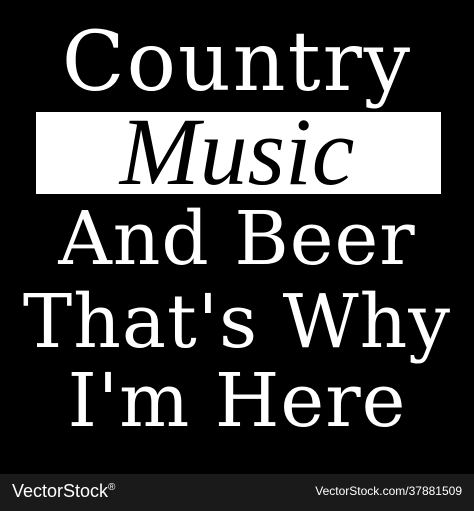  I want to click on headline-line-1: Country, so click(237, 62).